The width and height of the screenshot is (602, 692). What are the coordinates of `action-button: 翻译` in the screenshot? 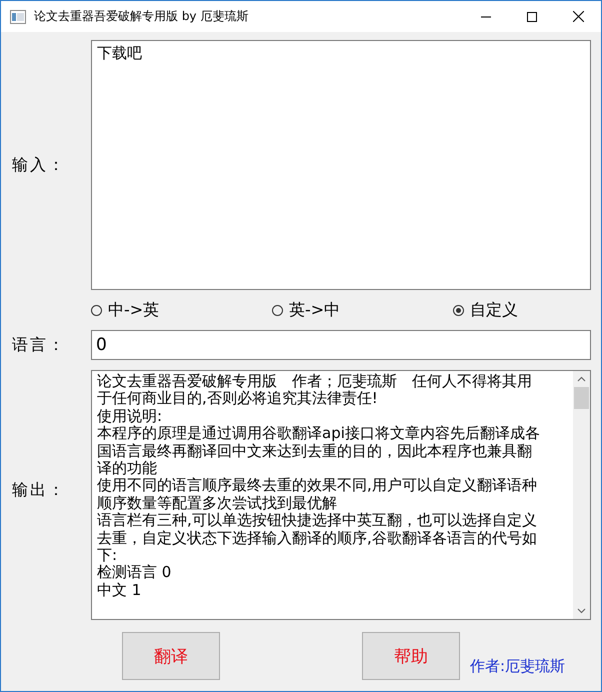 It's located at (171, 656).